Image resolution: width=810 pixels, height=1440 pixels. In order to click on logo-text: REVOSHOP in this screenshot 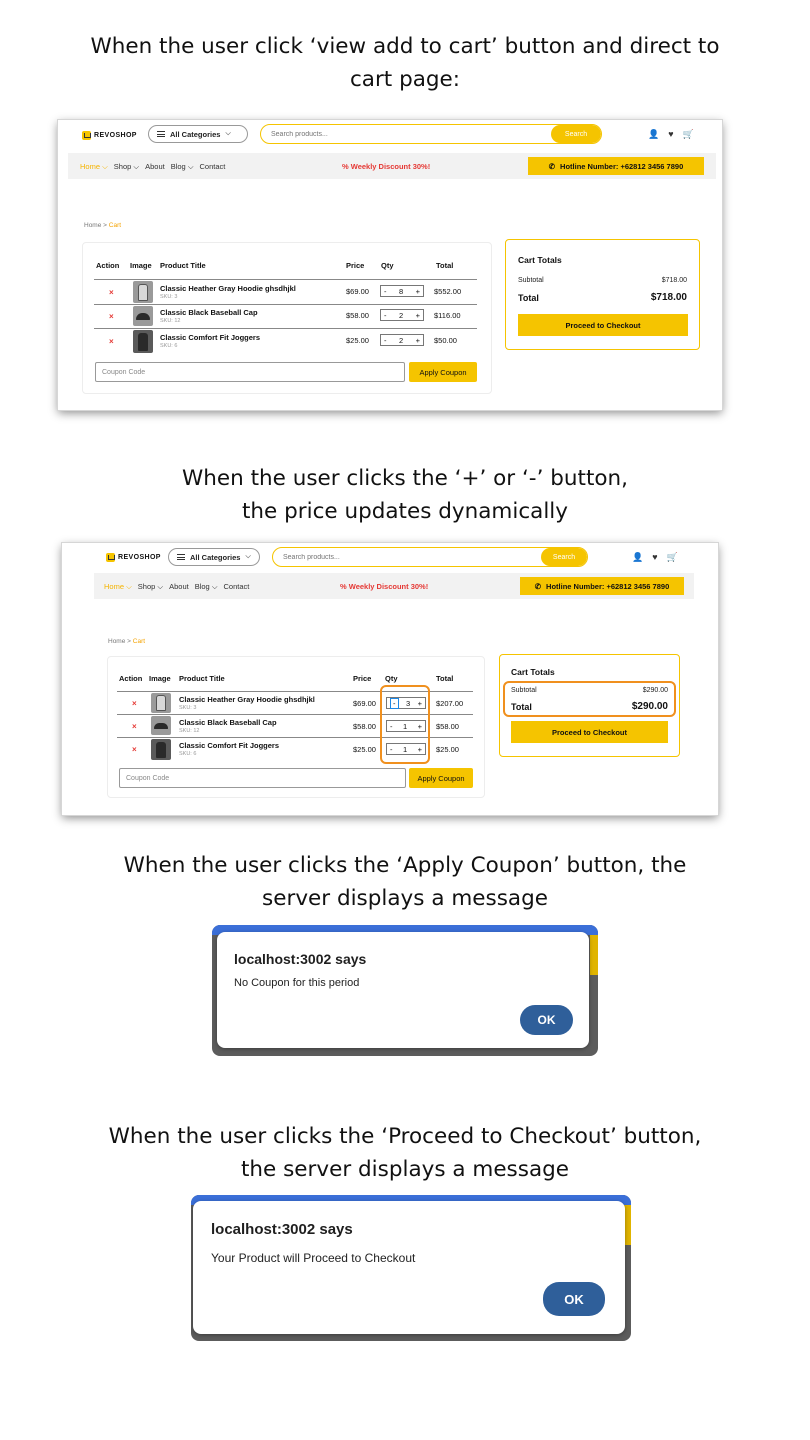, I will do `click(139, 557)`.